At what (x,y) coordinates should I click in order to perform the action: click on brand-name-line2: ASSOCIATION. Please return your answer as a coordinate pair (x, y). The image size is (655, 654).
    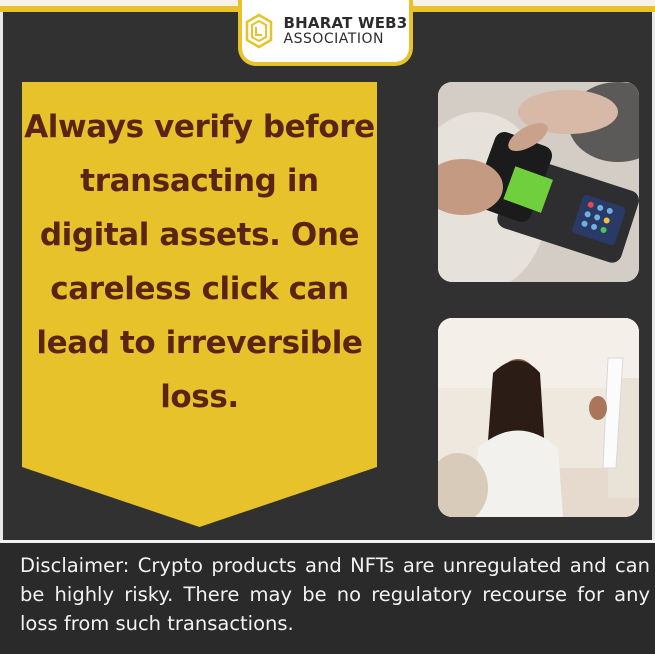
    Looking at the image, I should click on (333, 38).